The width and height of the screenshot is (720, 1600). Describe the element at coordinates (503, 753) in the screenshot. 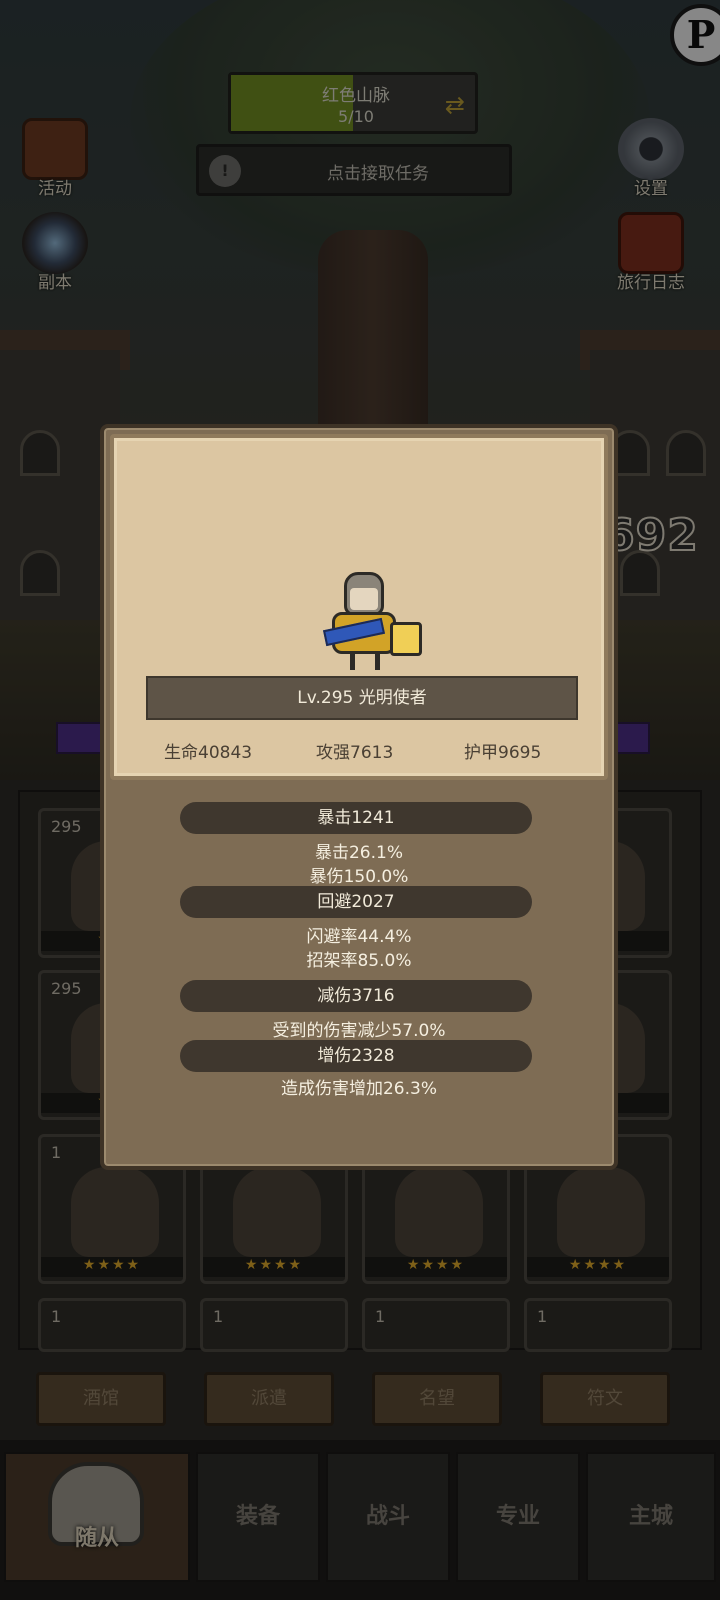

I see `hero-armor-stat: 护甲9695` at that location.